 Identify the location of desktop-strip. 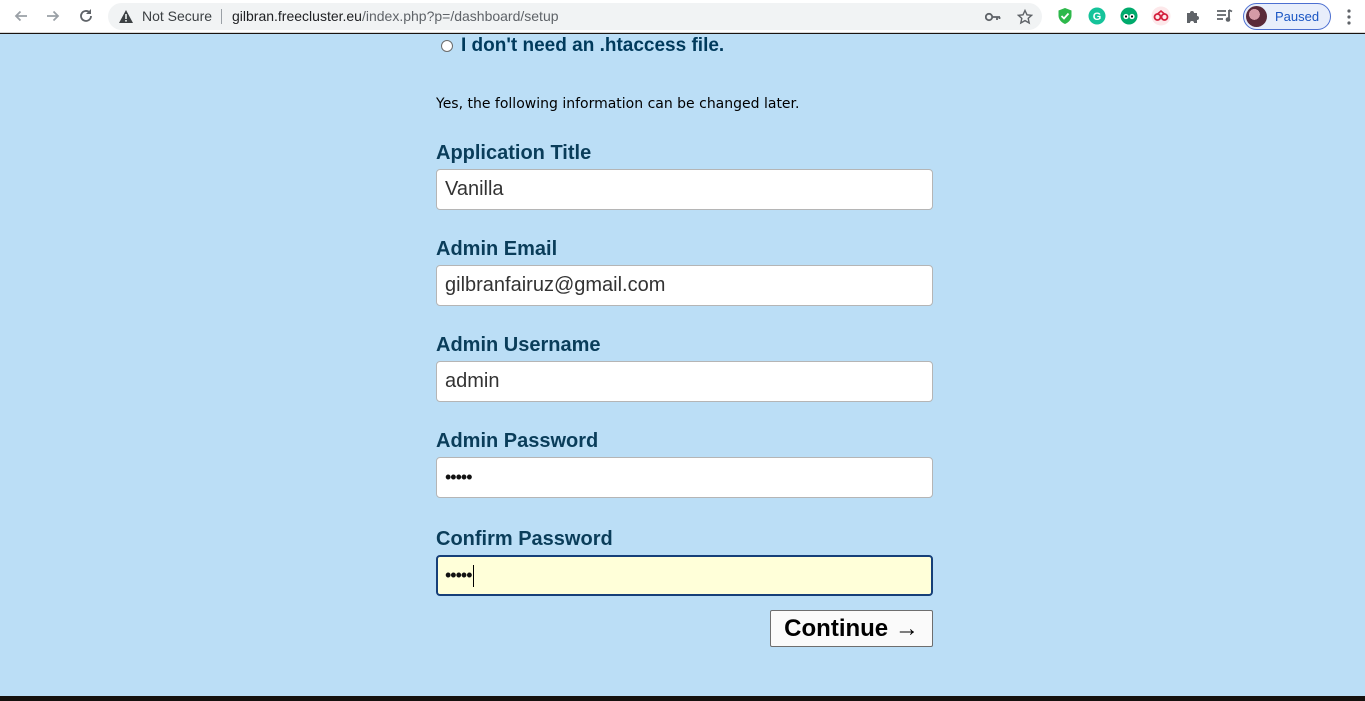
(682, 698).